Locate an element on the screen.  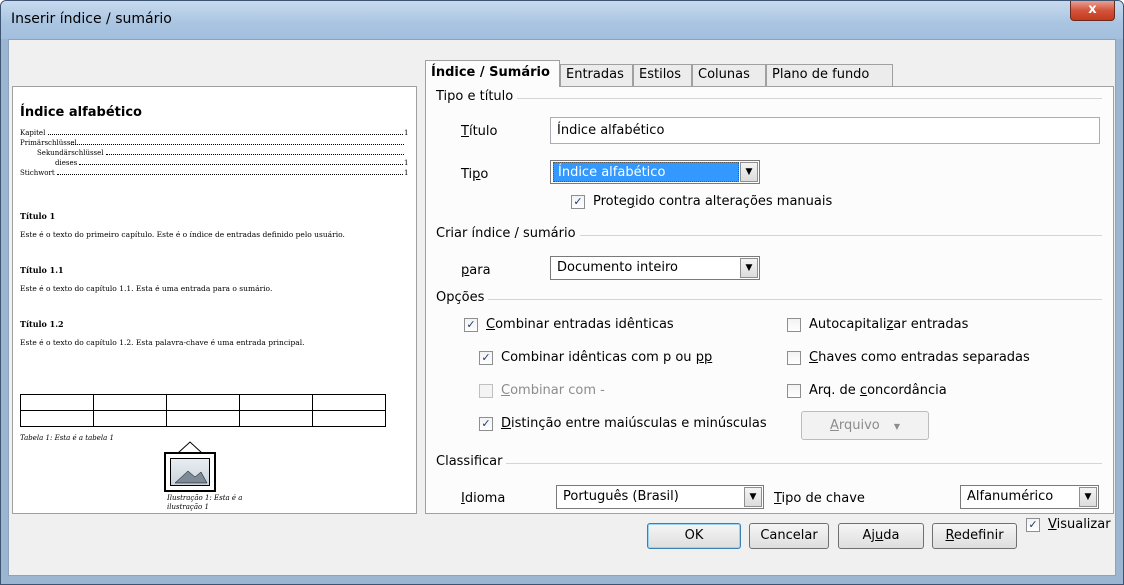
preview-section-title: Título 1.1 is located at coordinates (42, 270).